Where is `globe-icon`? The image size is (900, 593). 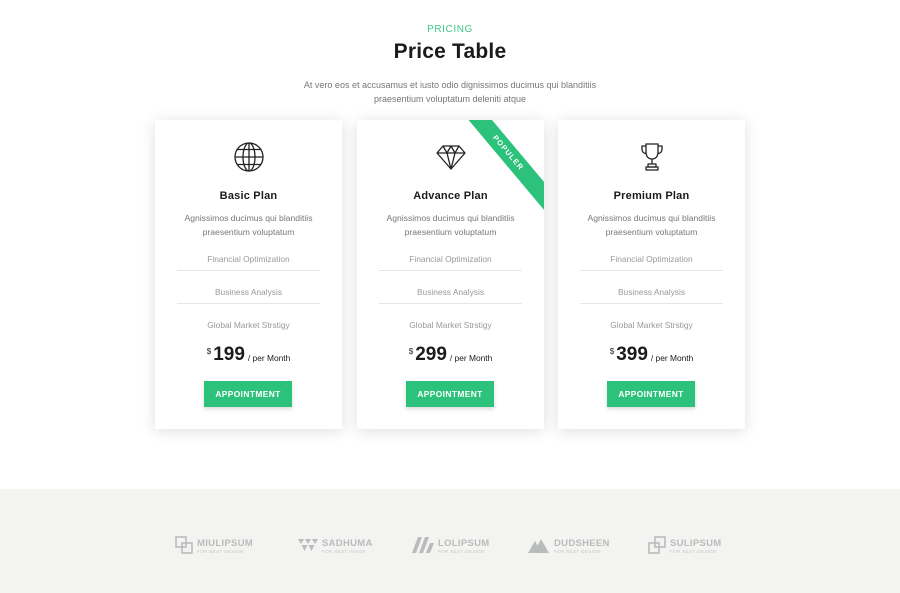 globe-icon is located at coordinates (248, 157).